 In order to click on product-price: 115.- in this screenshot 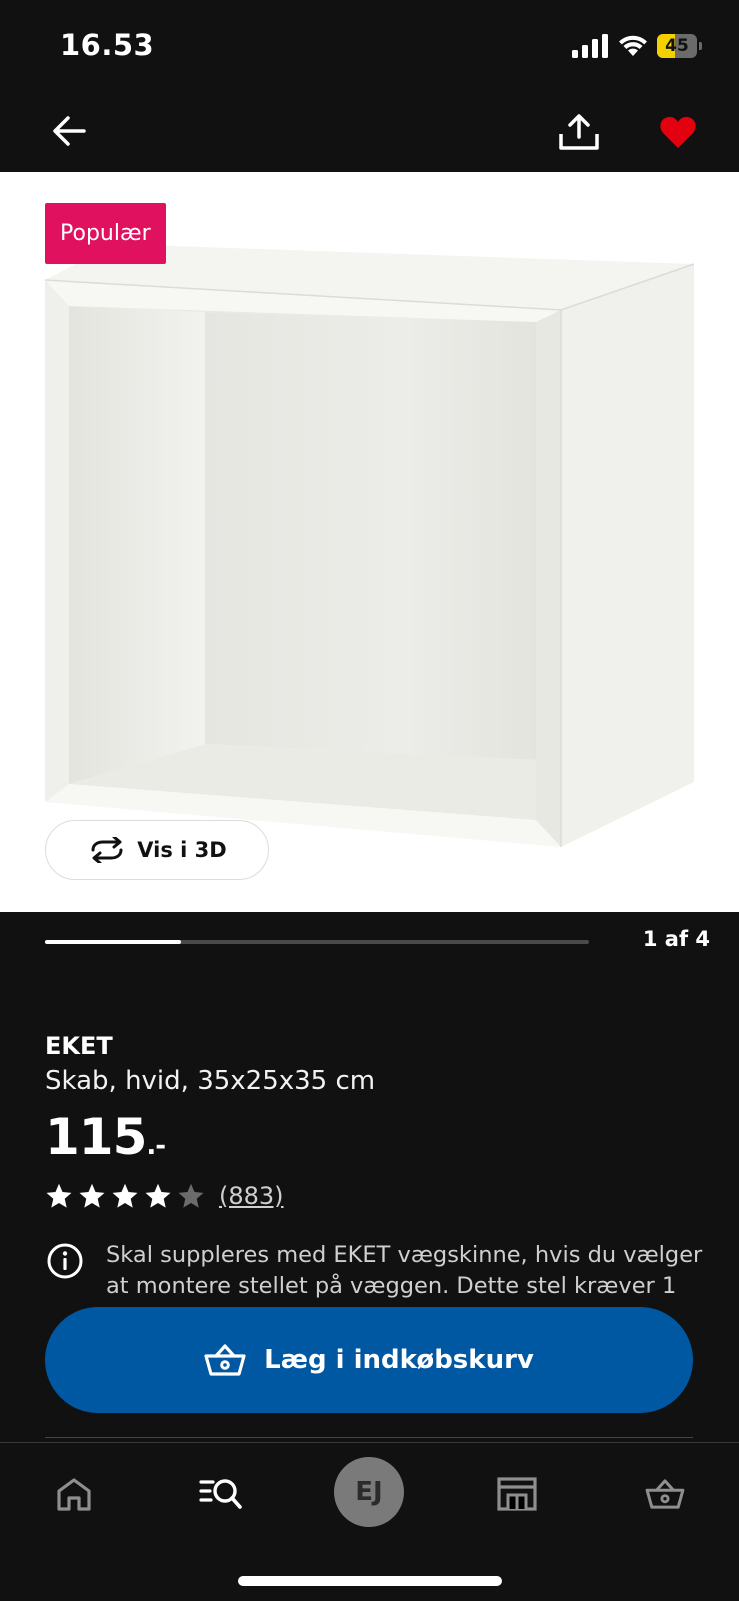, I will do `click(105, 1137)`.